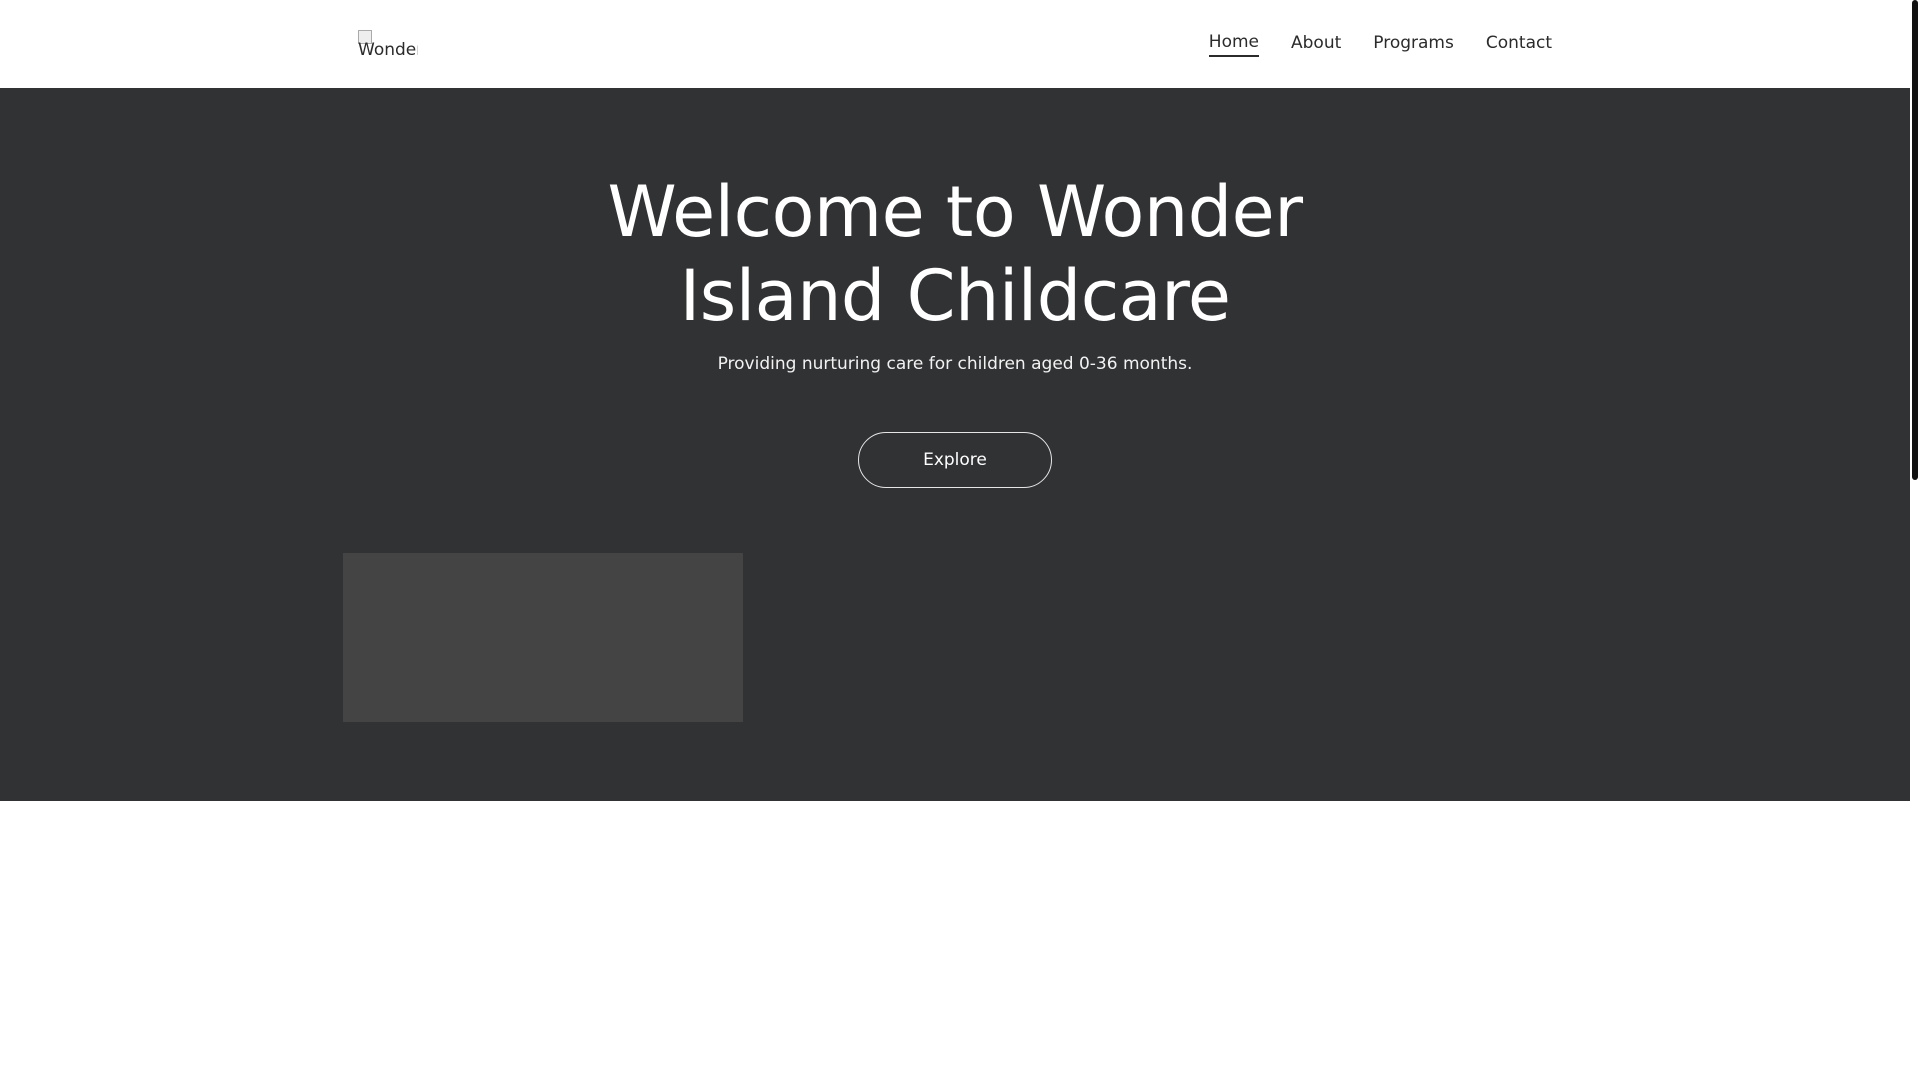 This screenshot has width=1920, height=1080. What do you see at coordinates (955, 296) in the screenshot?
I see `hero-title-line-2: Island Childcare` at bounding box center [955, 296].